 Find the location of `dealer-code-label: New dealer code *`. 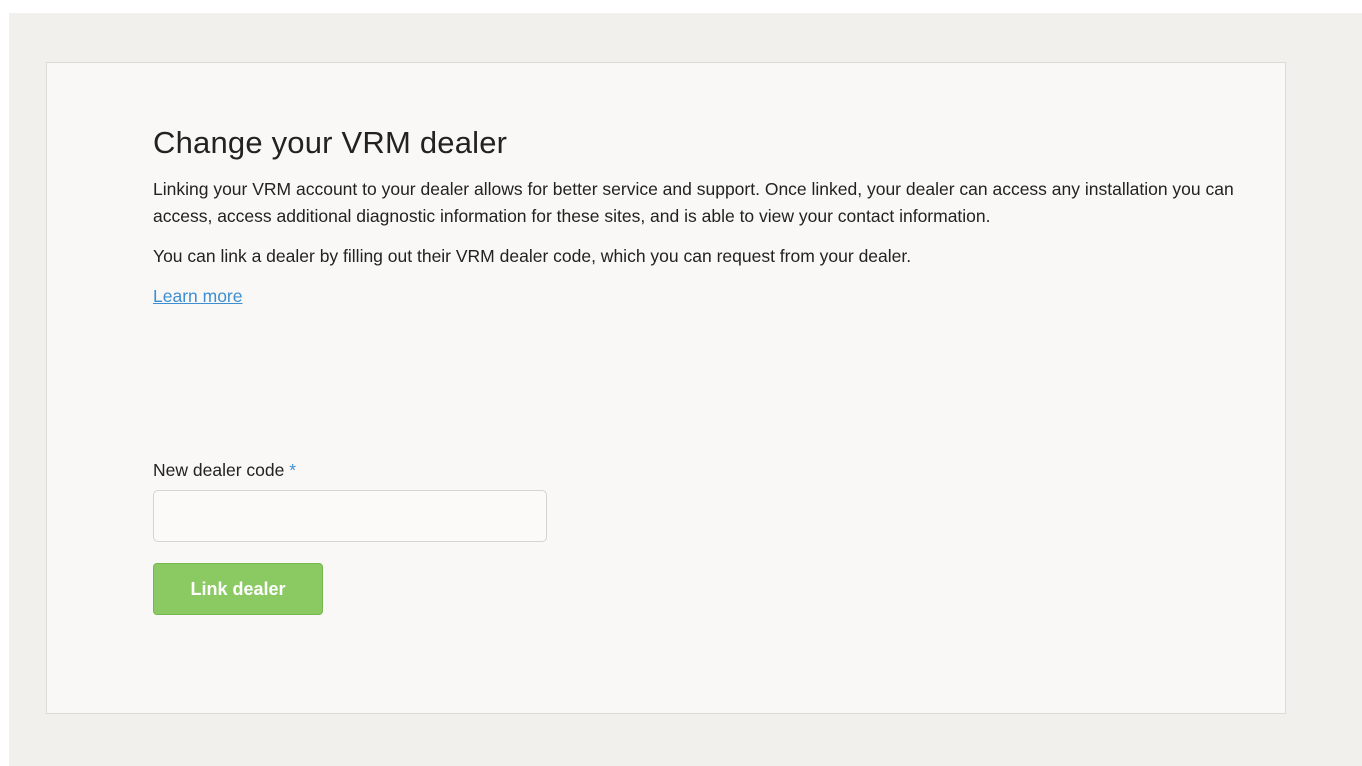

dealer-code-label: New dealer code * is located at coordinates (224, 470).